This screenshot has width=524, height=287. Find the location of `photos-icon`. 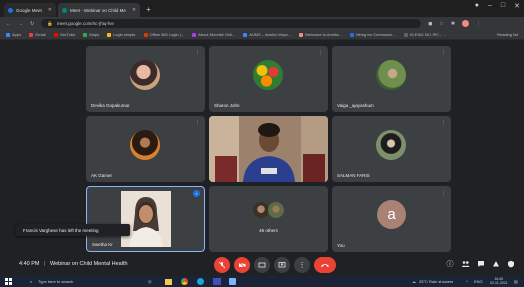

photos-icon is located at coordinates (217, 281).